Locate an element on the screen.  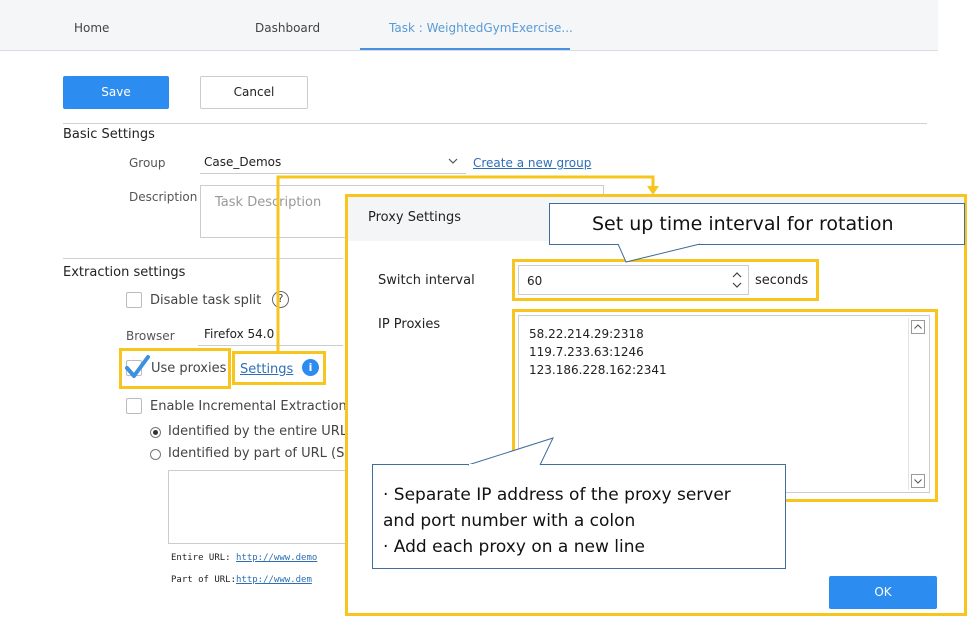
callout-pointer is located at coordinates (510, 451).